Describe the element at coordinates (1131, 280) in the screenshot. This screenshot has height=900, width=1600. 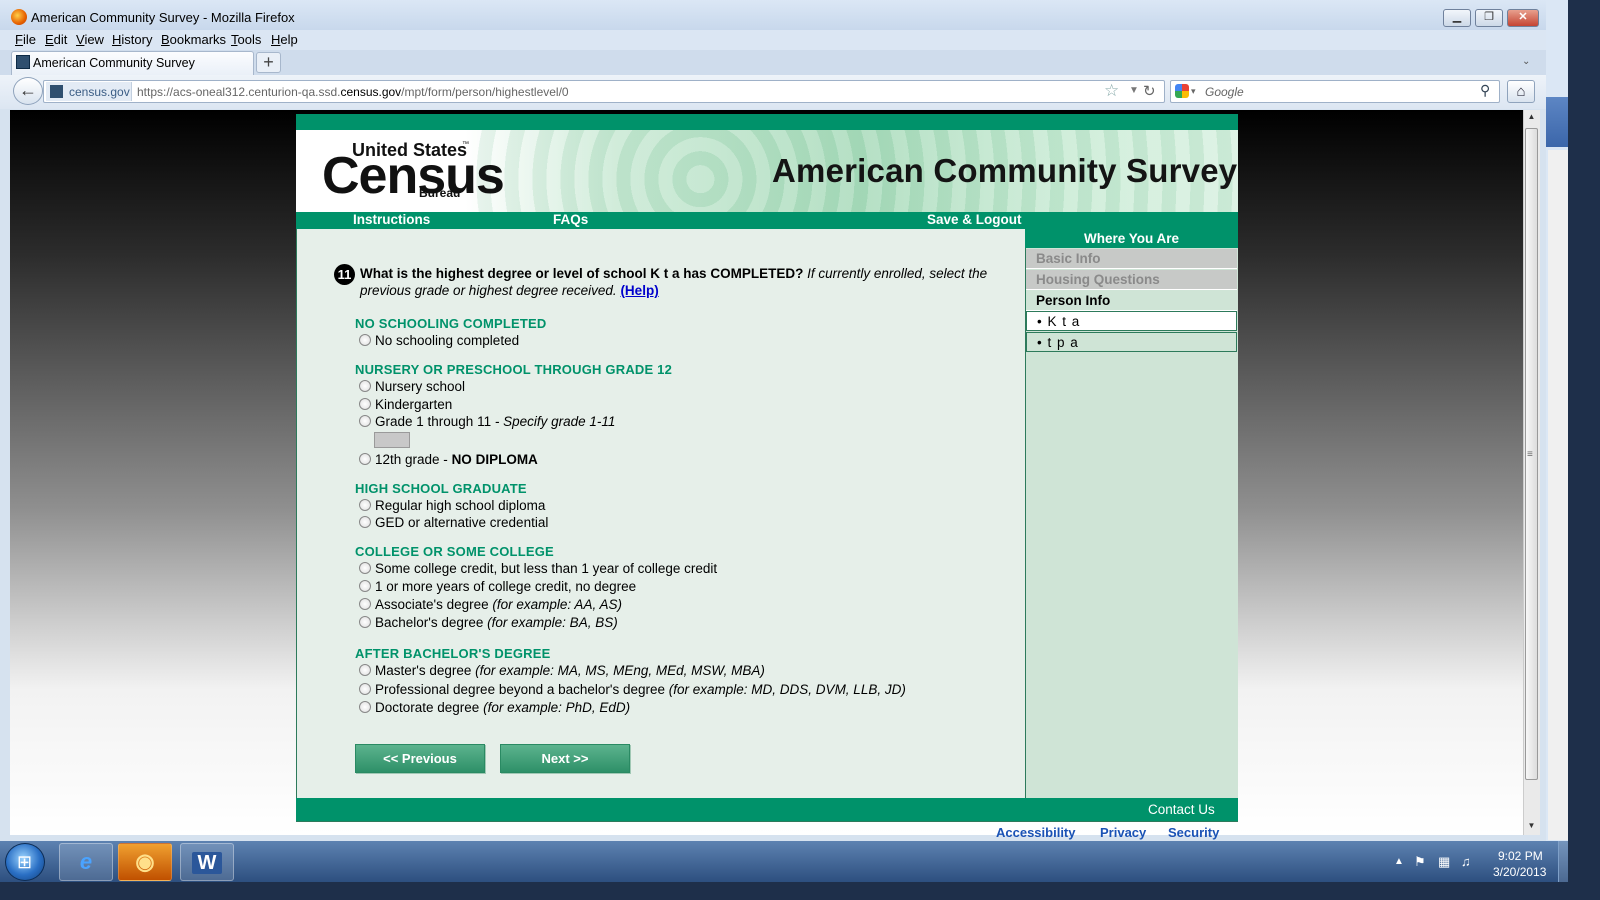
I see `sidebar-item-housing-questions: Housing Questions` at that location.